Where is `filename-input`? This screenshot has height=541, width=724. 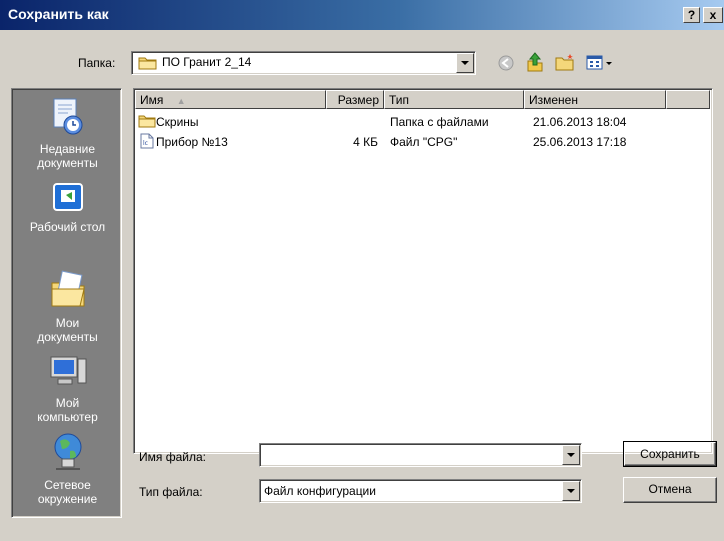
filename-input is located at coordinates (420, 455).